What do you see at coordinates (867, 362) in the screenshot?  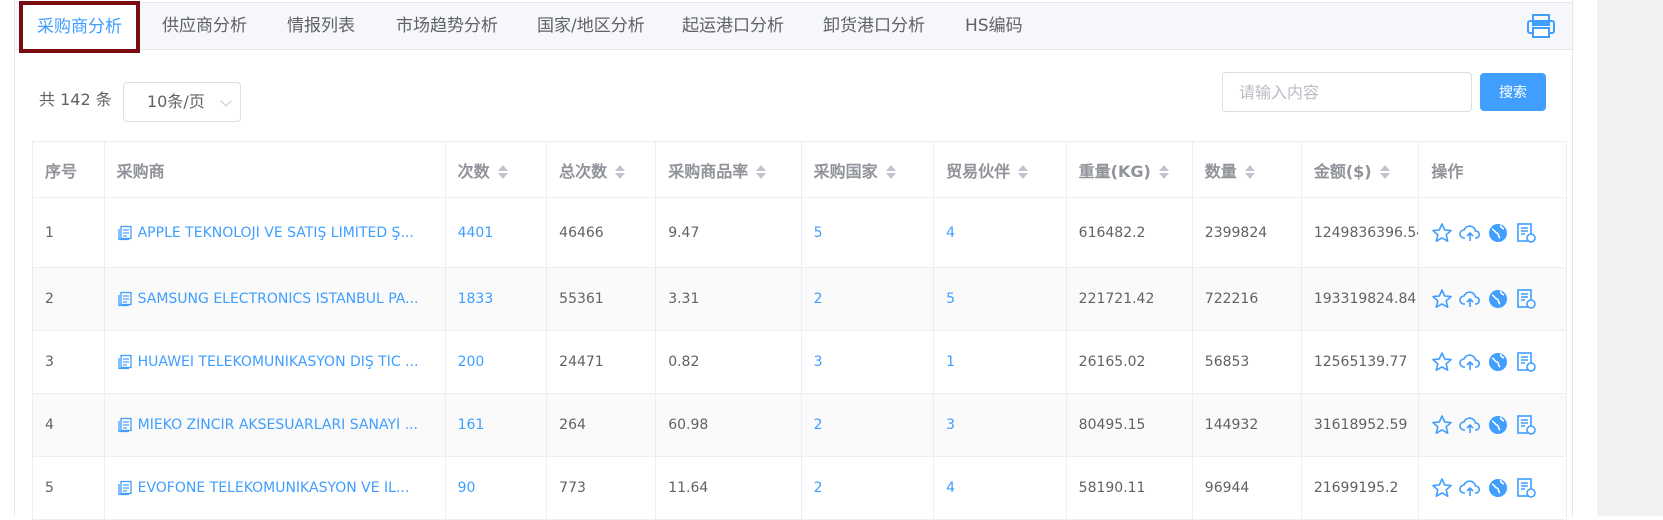 I see `cell-countries-link: 3` at bounding box center [867, 362].